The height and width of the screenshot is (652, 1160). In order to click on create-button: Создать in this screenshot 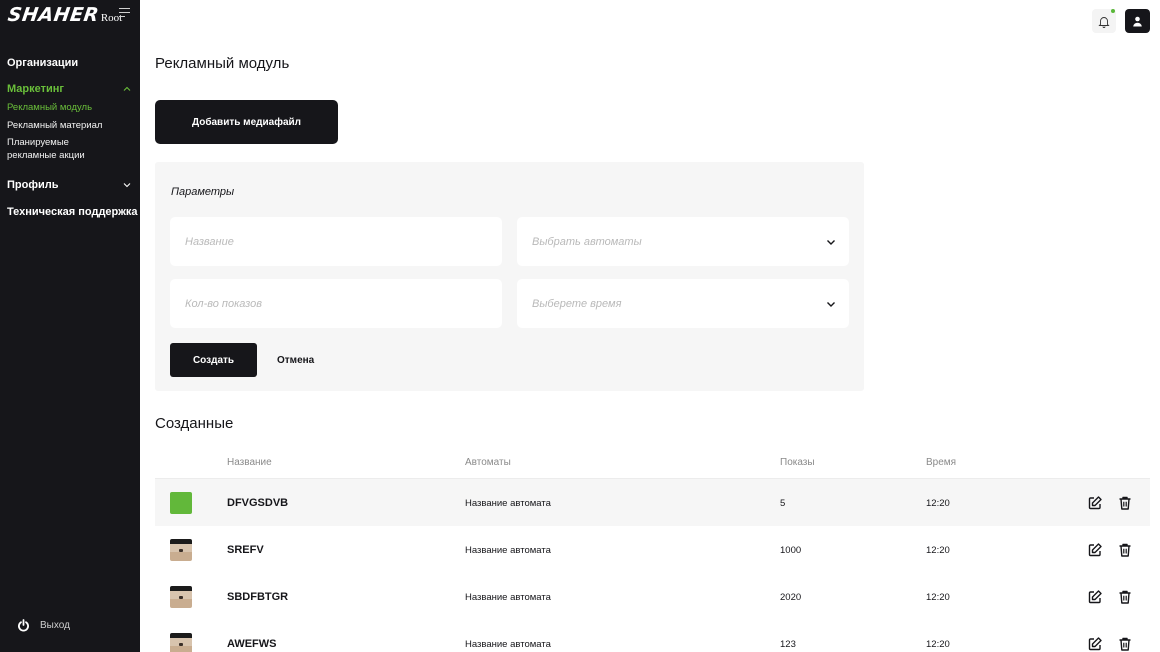, I will do `click(213, 360)`.